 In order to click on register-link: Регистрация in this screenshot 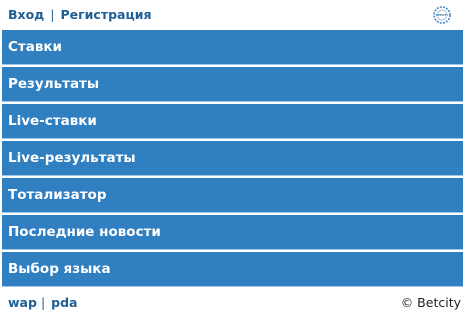, I will do `click(106, 14)`.